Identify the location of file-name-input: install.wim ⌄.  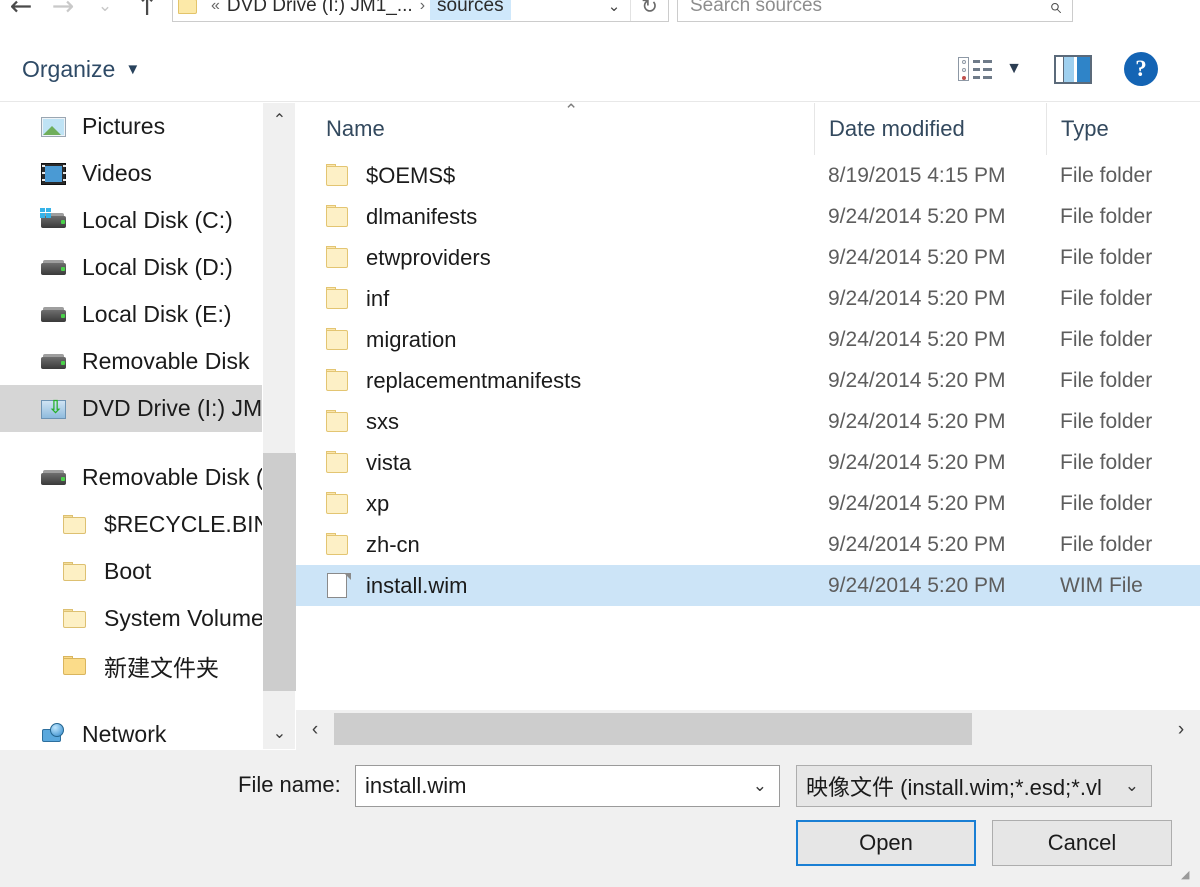
(567, 786).